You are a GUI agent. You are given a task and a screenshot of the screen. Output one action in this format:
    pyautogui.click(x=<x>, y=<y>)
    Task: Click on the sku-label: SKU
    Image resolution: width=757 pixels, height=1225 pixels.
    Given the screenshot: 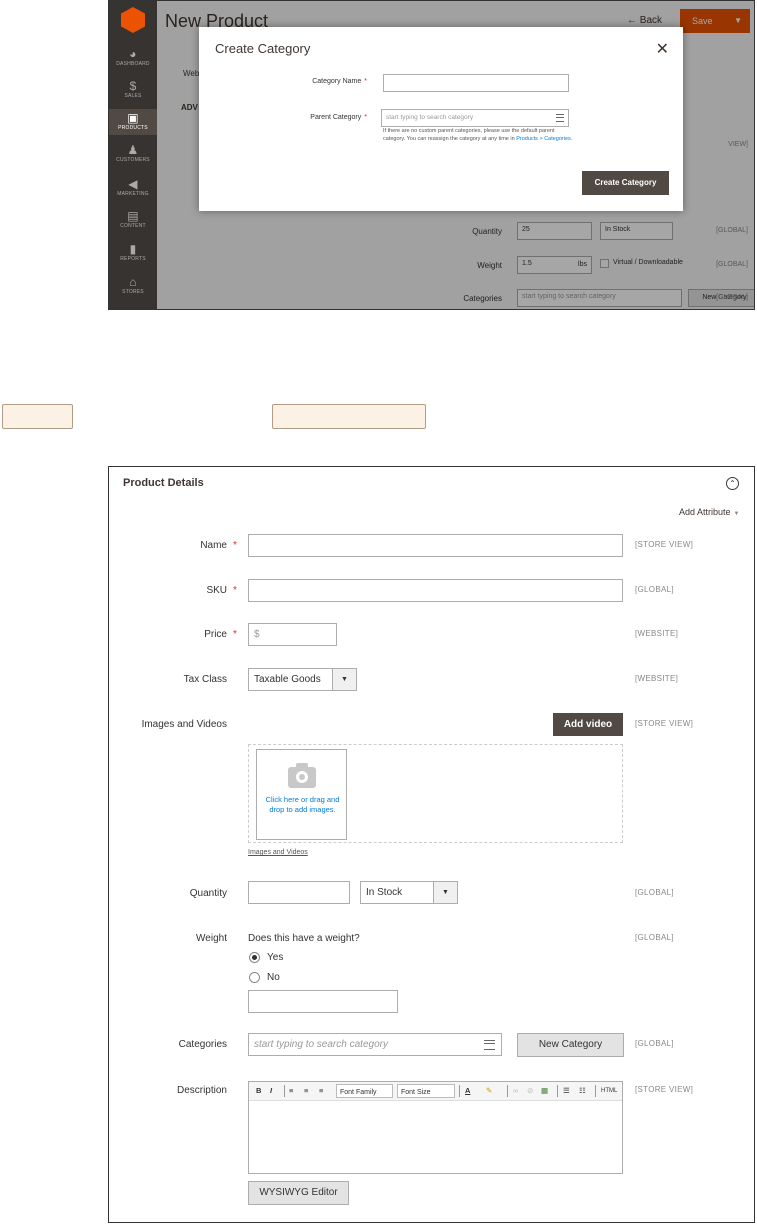 What is the action you would take?
    pyautogui.click(x=216, y=590)
    